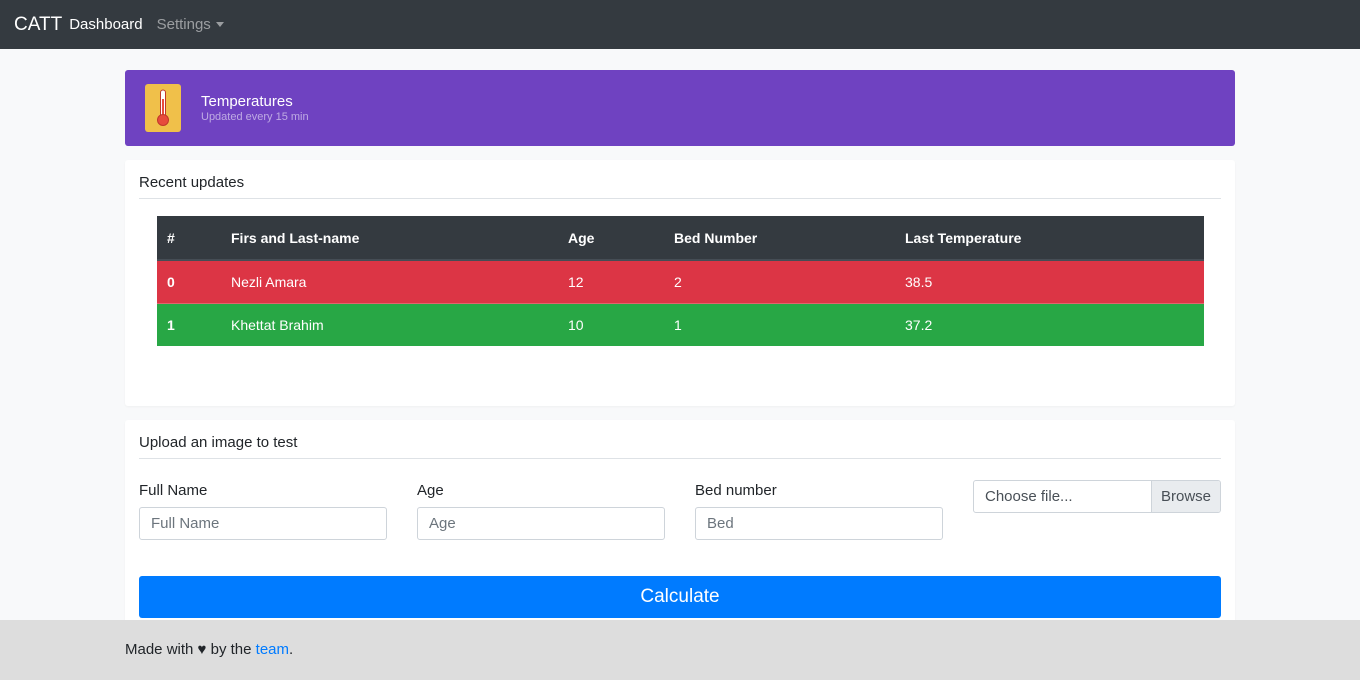  Describe the element at coordinates (680, 179) in the screenshot. I see `recent-updates-heading: Recent updates` at that location.